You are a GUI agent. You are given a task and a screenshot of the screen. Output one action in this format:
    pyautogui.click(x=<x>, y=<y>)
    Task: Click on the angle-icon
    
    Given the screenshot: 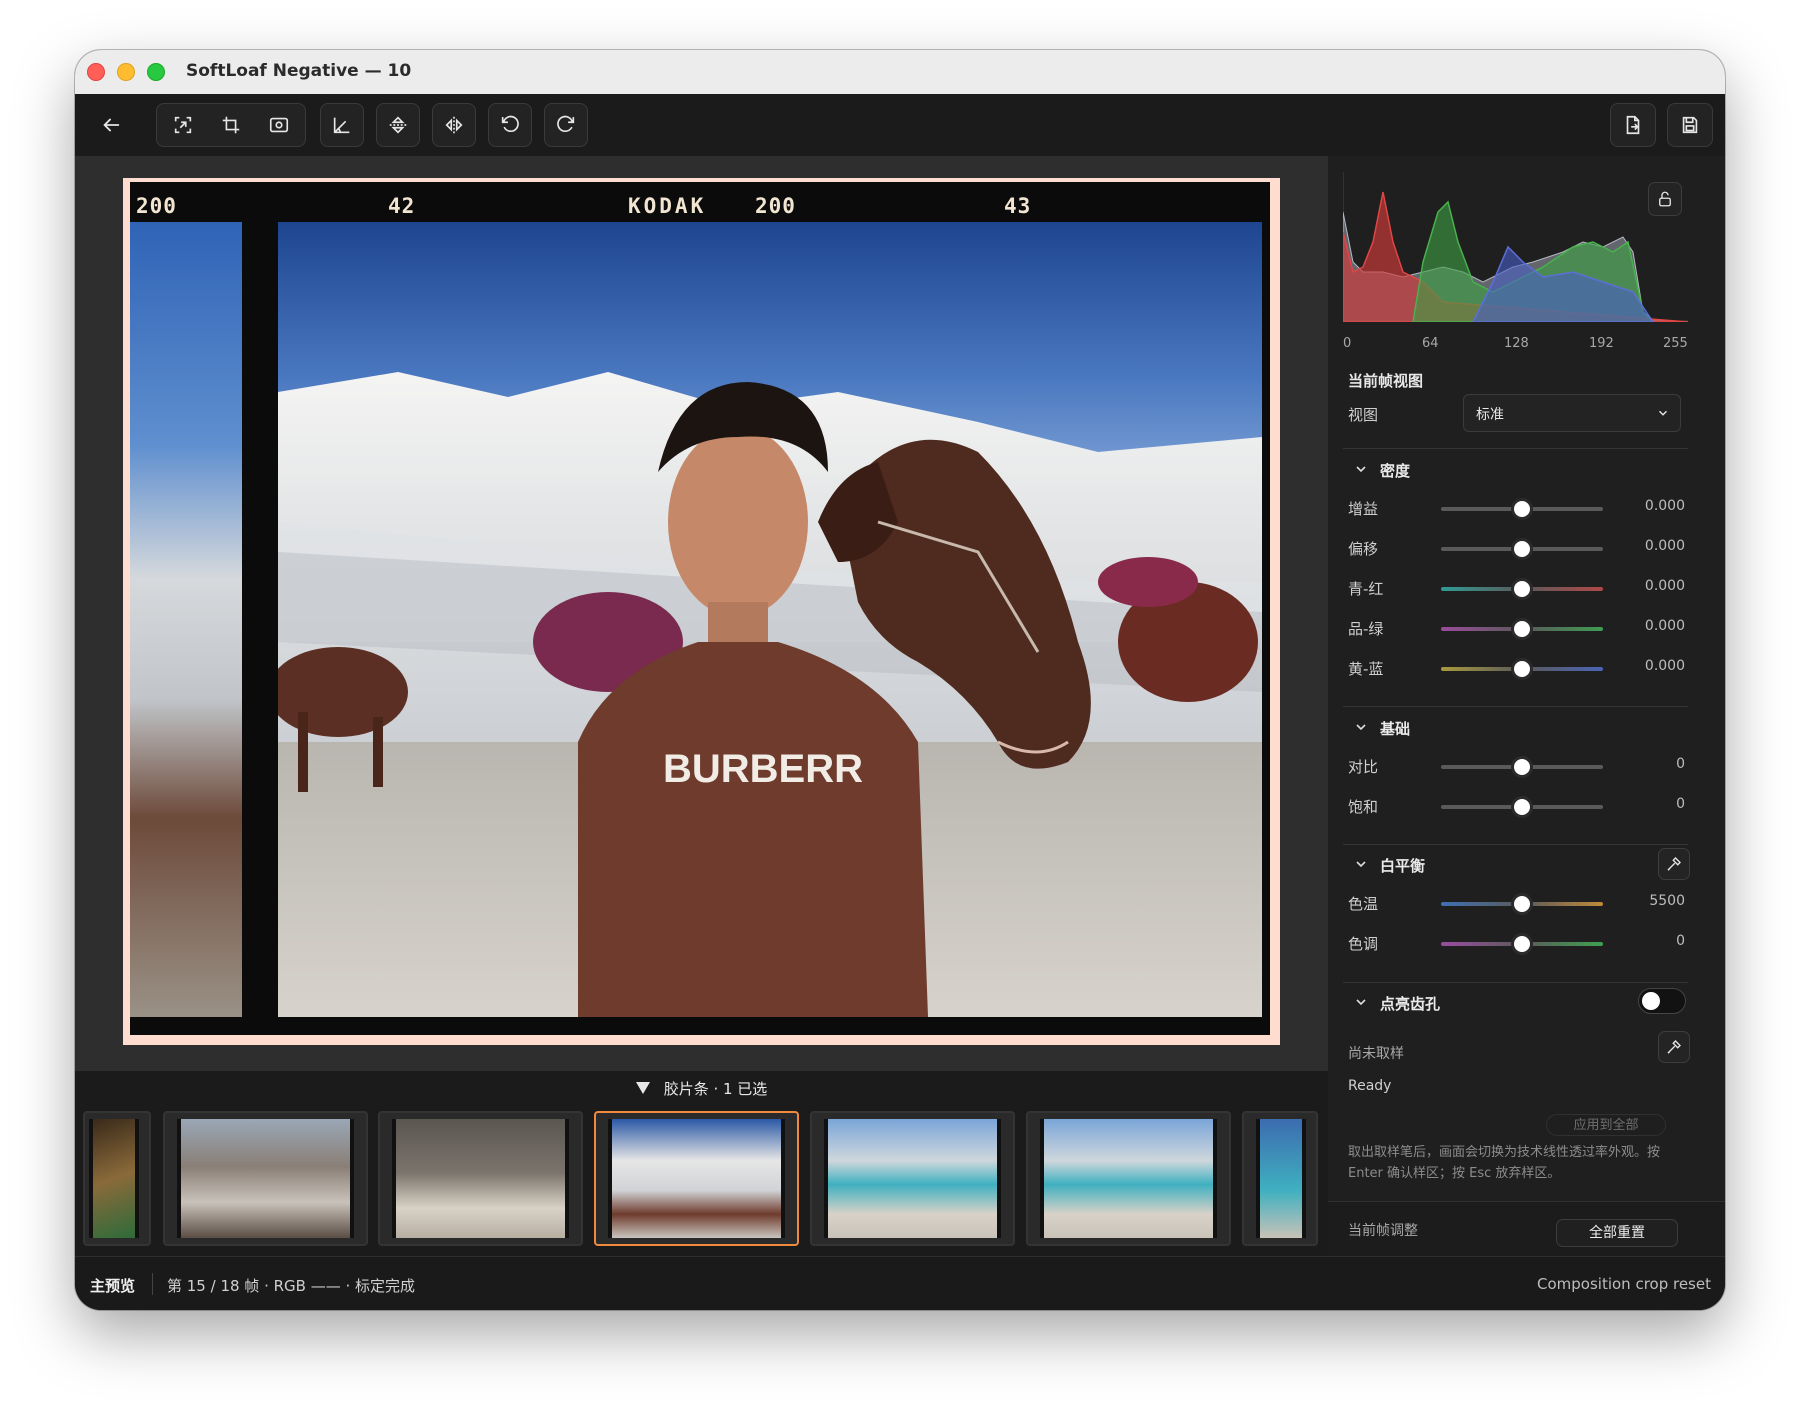 What is the action you would take?
    pyautogui.click(x=341, y=125)
    